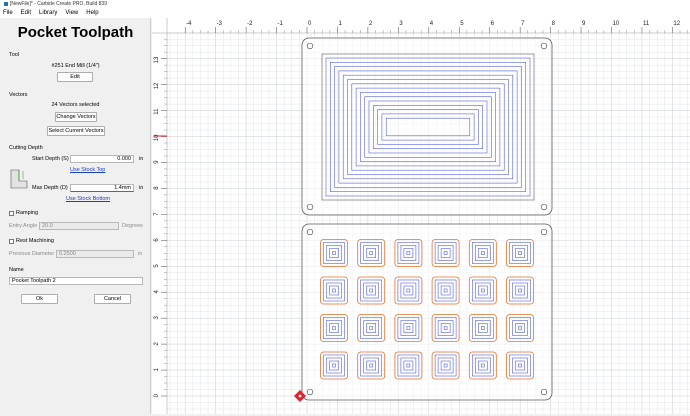 The image size is (690, 416). I want to click on ruler-label-y: 10, so click(157, 137).